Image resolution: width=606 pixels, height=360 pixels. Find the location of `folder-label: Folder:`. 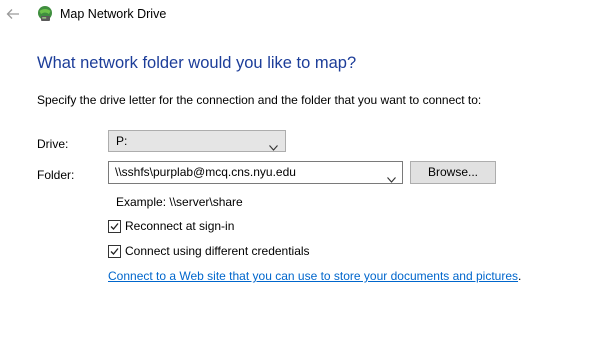

folder-label: Folder: is located at coordinates (56, 175).